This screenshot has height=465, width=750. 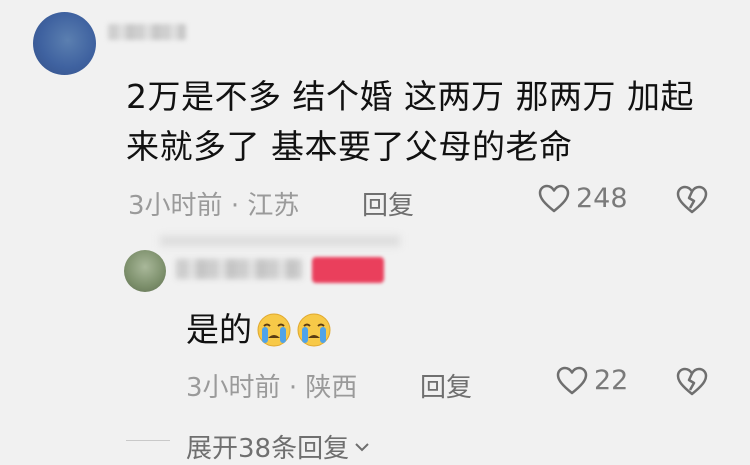 I want to click on avatar, so click(x=64, y=43).